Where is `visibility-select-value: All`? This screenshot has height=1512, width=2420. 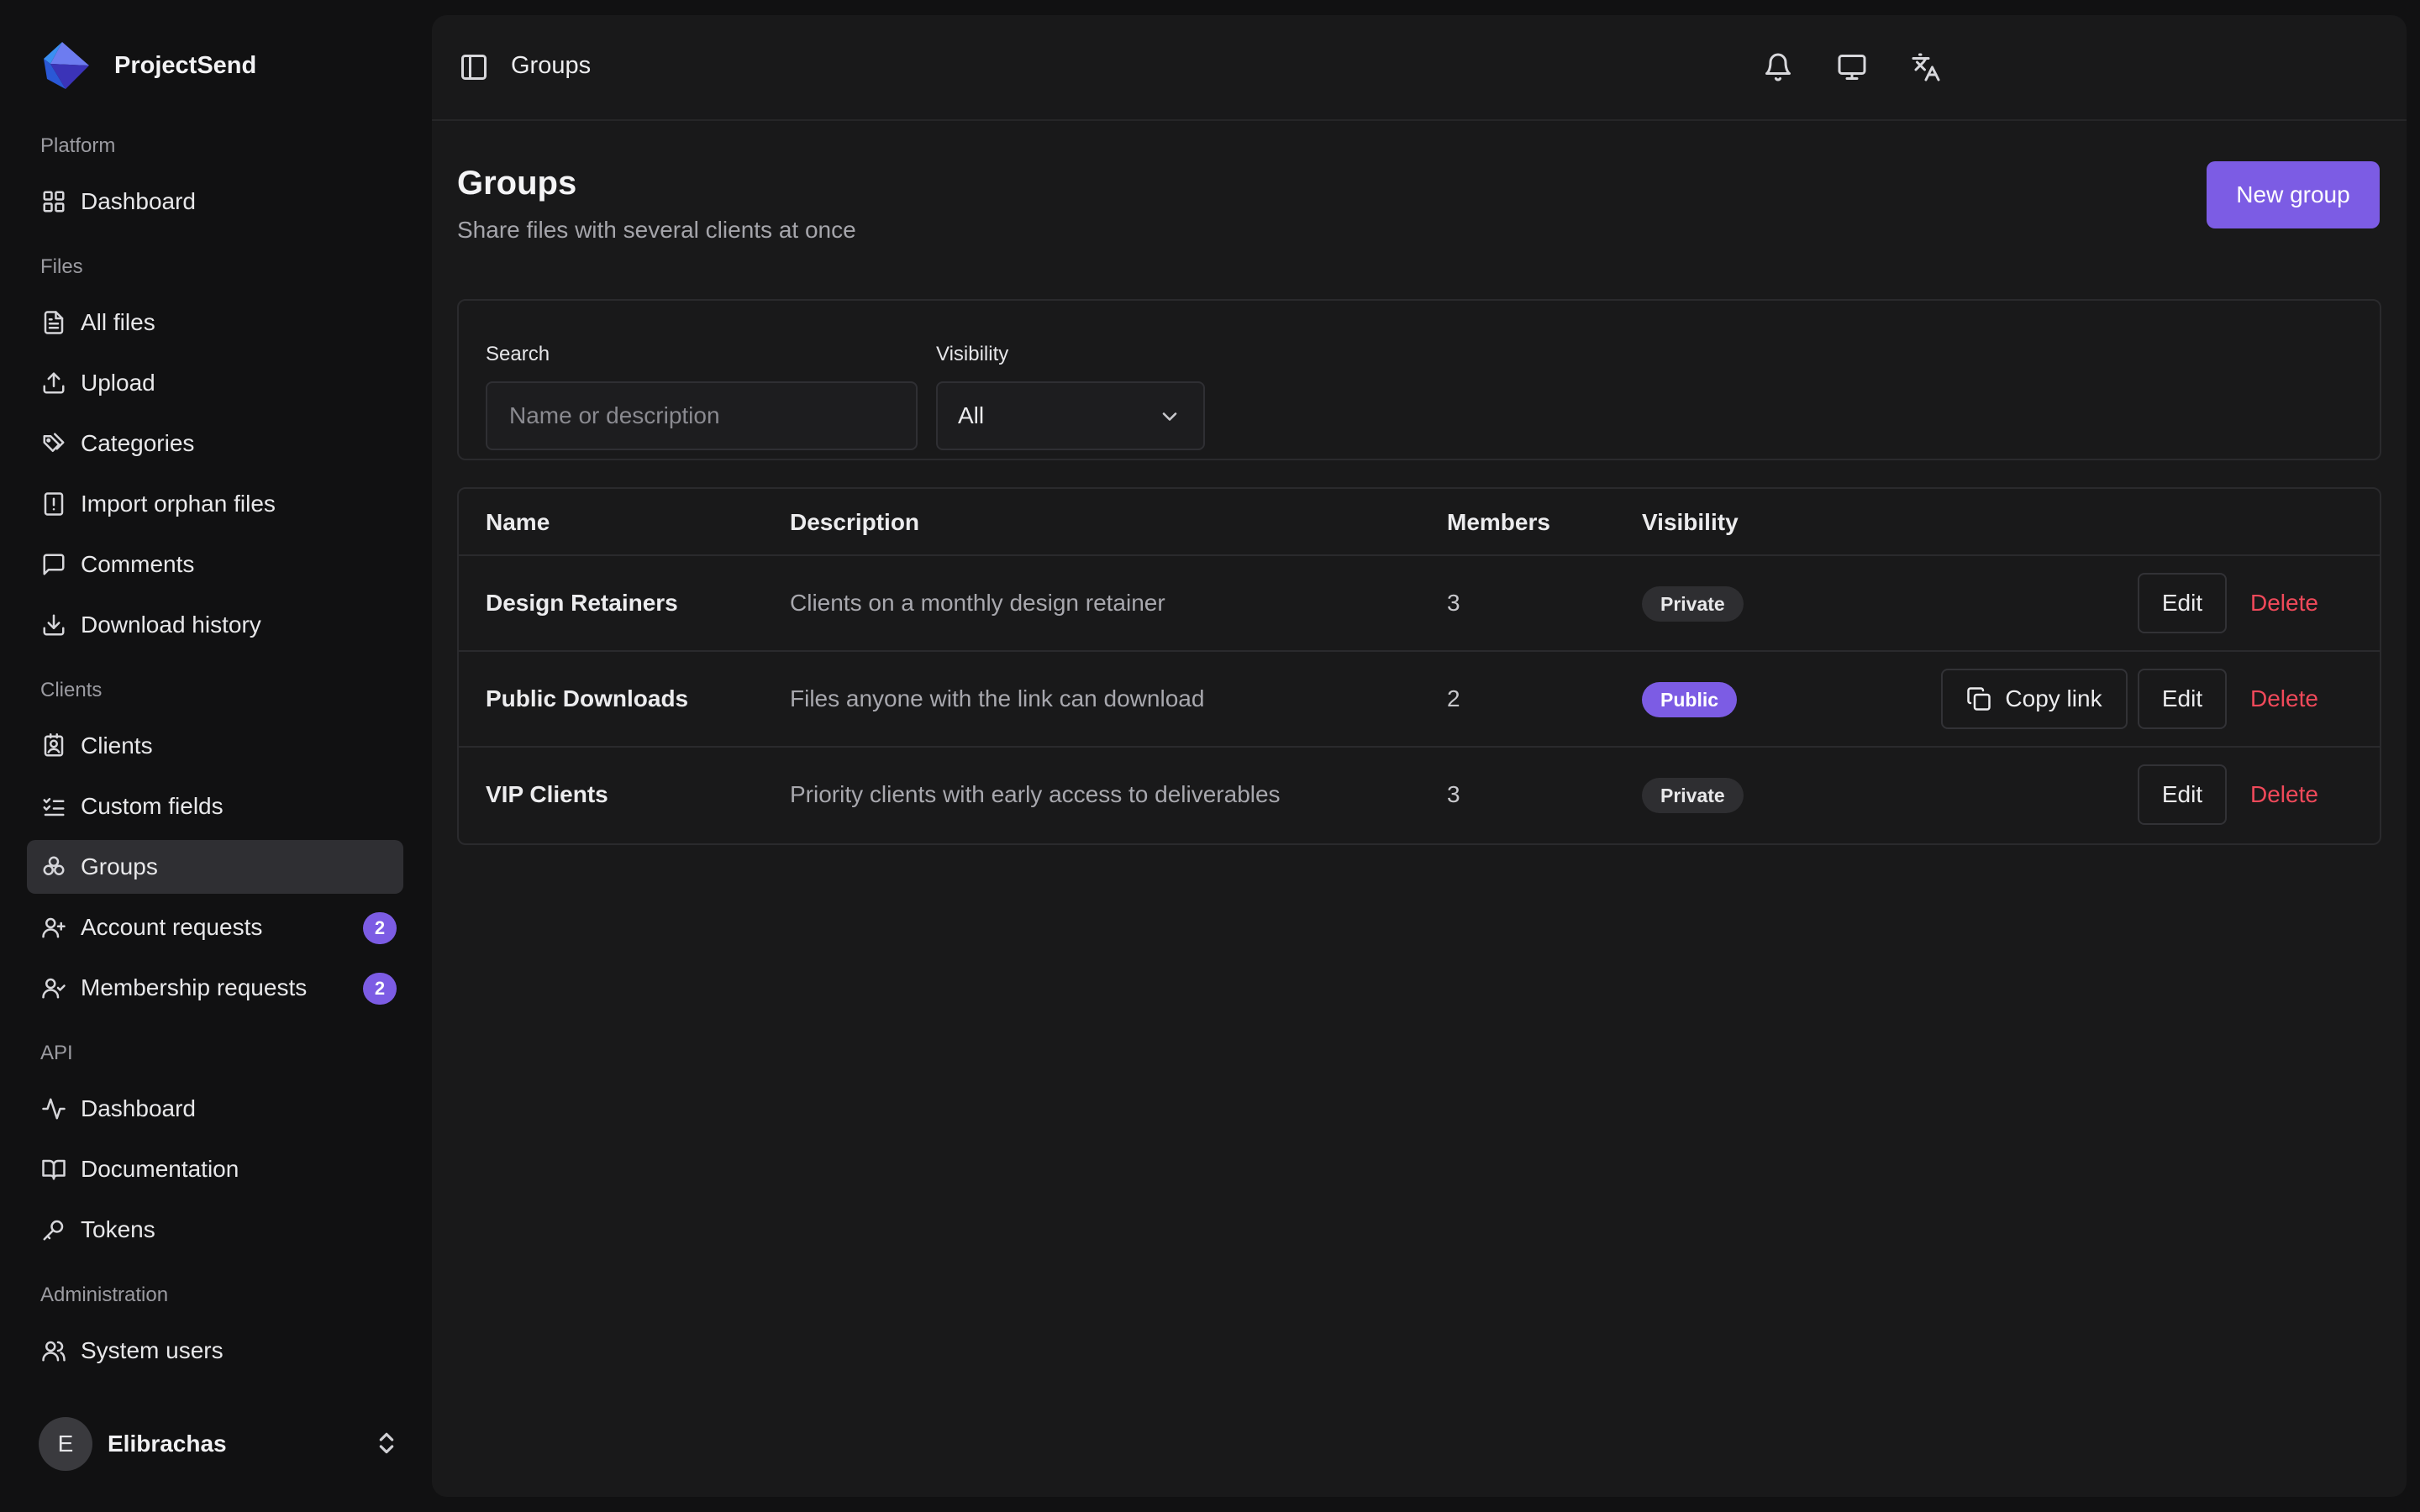
visibility-select-value: All is located at coordinates (971, 415).